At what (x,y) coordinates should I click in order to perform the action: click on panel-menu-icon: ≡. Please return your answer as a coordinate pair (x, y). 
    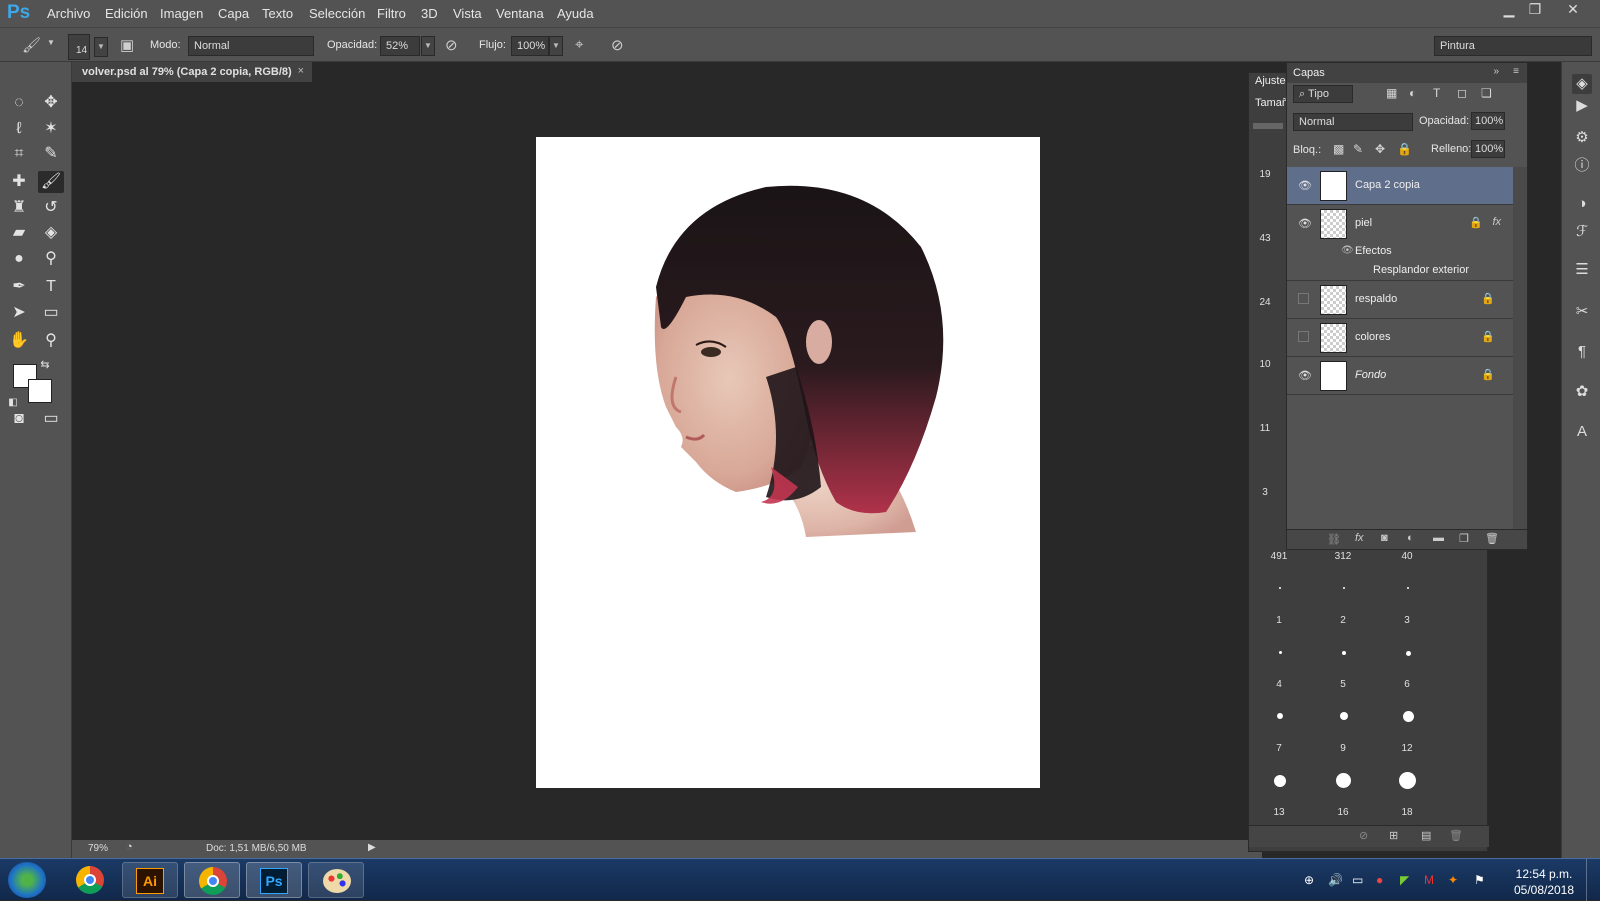
    Looking at the image, I should click on (1516, 71).